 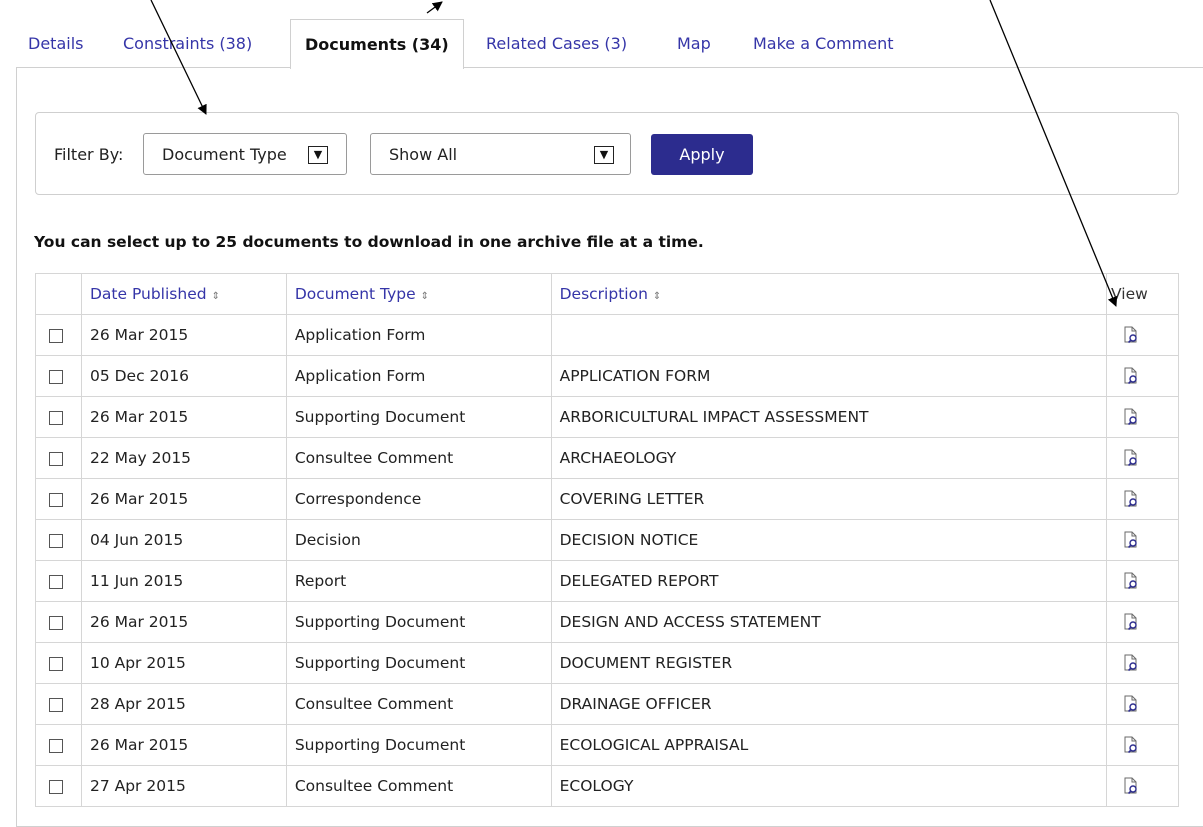 I want to click on table-row: 26 Mar 2015 Application Form, so click(x=607, y=335).